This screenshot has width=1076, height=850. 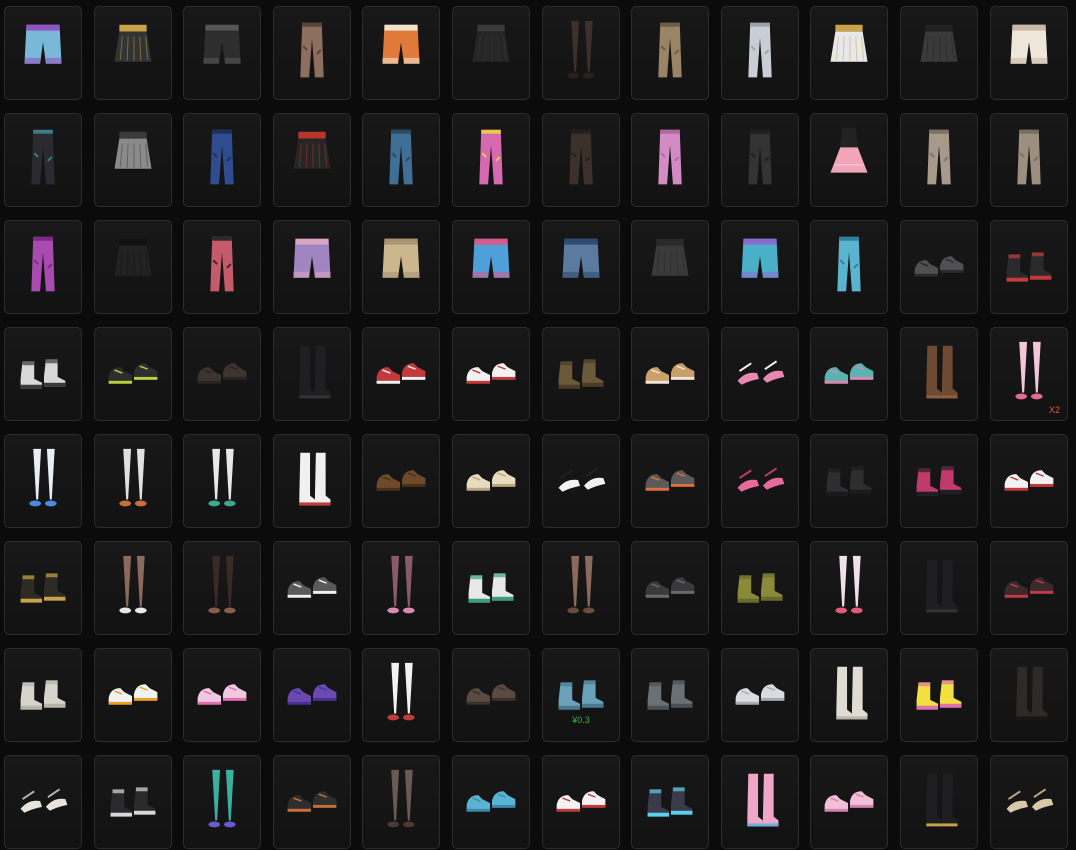 What do you see at coordinates (1029, 374) in the screenshot?
I see `inventory-slot: X2` at bounding box center [1029, 374].